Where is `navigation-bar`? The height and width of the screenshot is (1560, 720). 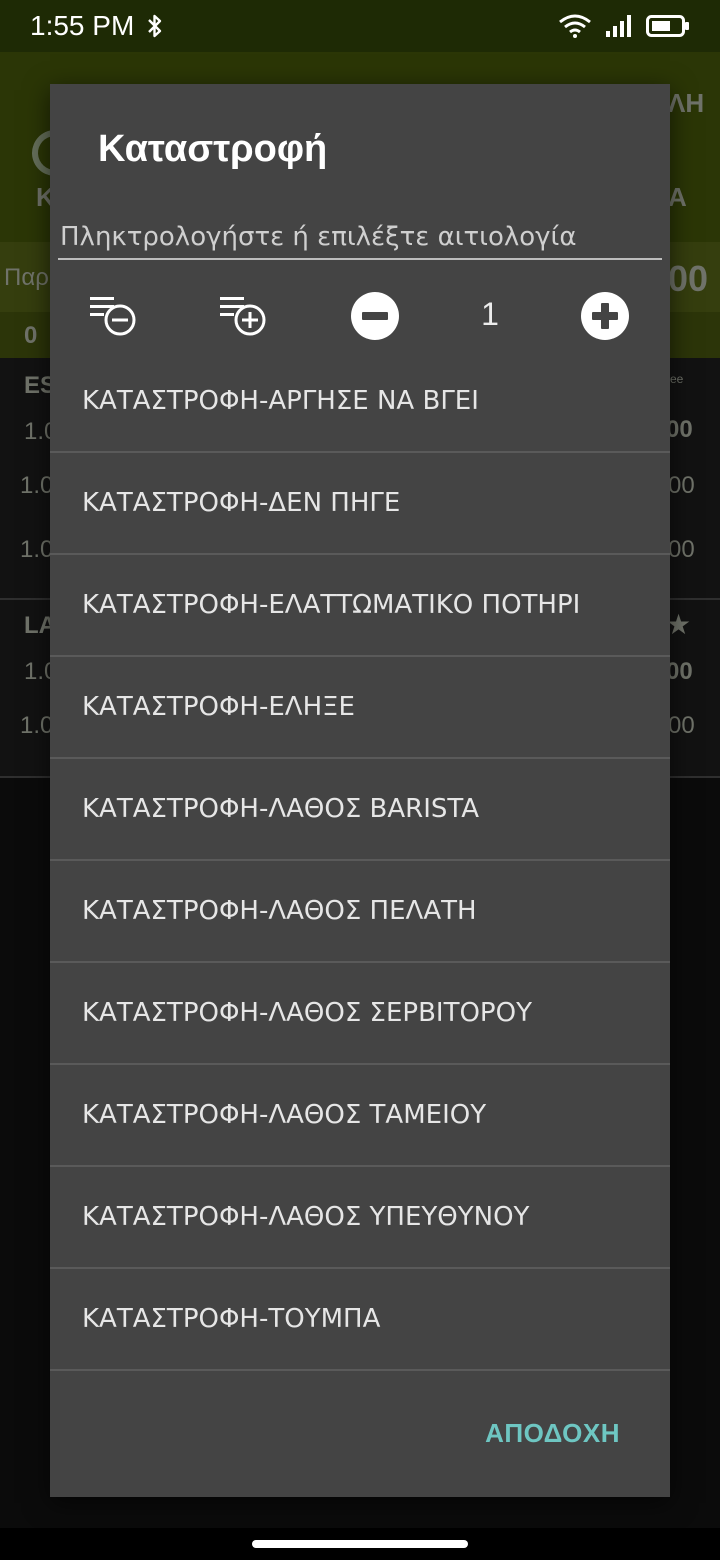
navigation-bar is located at coordinates (360, 1544).